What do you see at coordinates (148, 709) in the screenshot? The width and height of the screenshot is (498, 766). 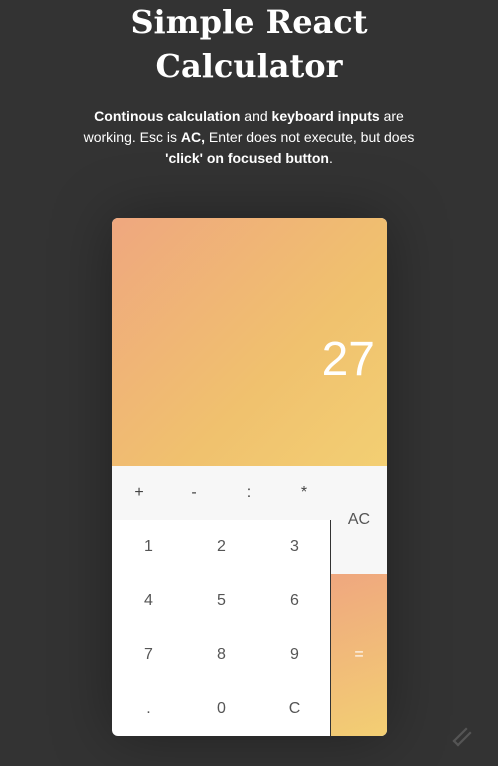 I see `key-decimal: .` at bounding box center [148, 709].